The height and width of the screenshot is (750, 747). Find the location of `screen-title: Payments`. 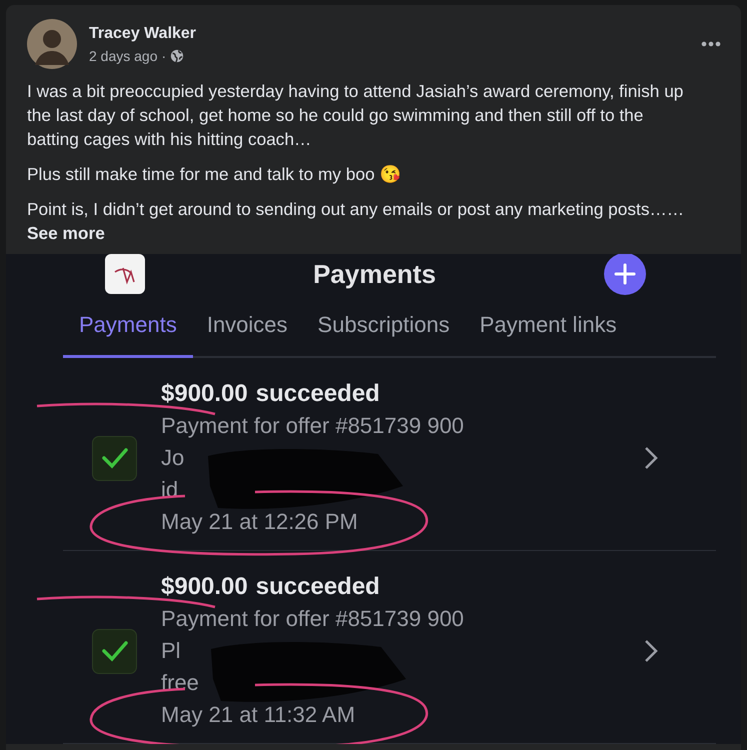

screen-title: Payments is located at coordinates (374, 274).